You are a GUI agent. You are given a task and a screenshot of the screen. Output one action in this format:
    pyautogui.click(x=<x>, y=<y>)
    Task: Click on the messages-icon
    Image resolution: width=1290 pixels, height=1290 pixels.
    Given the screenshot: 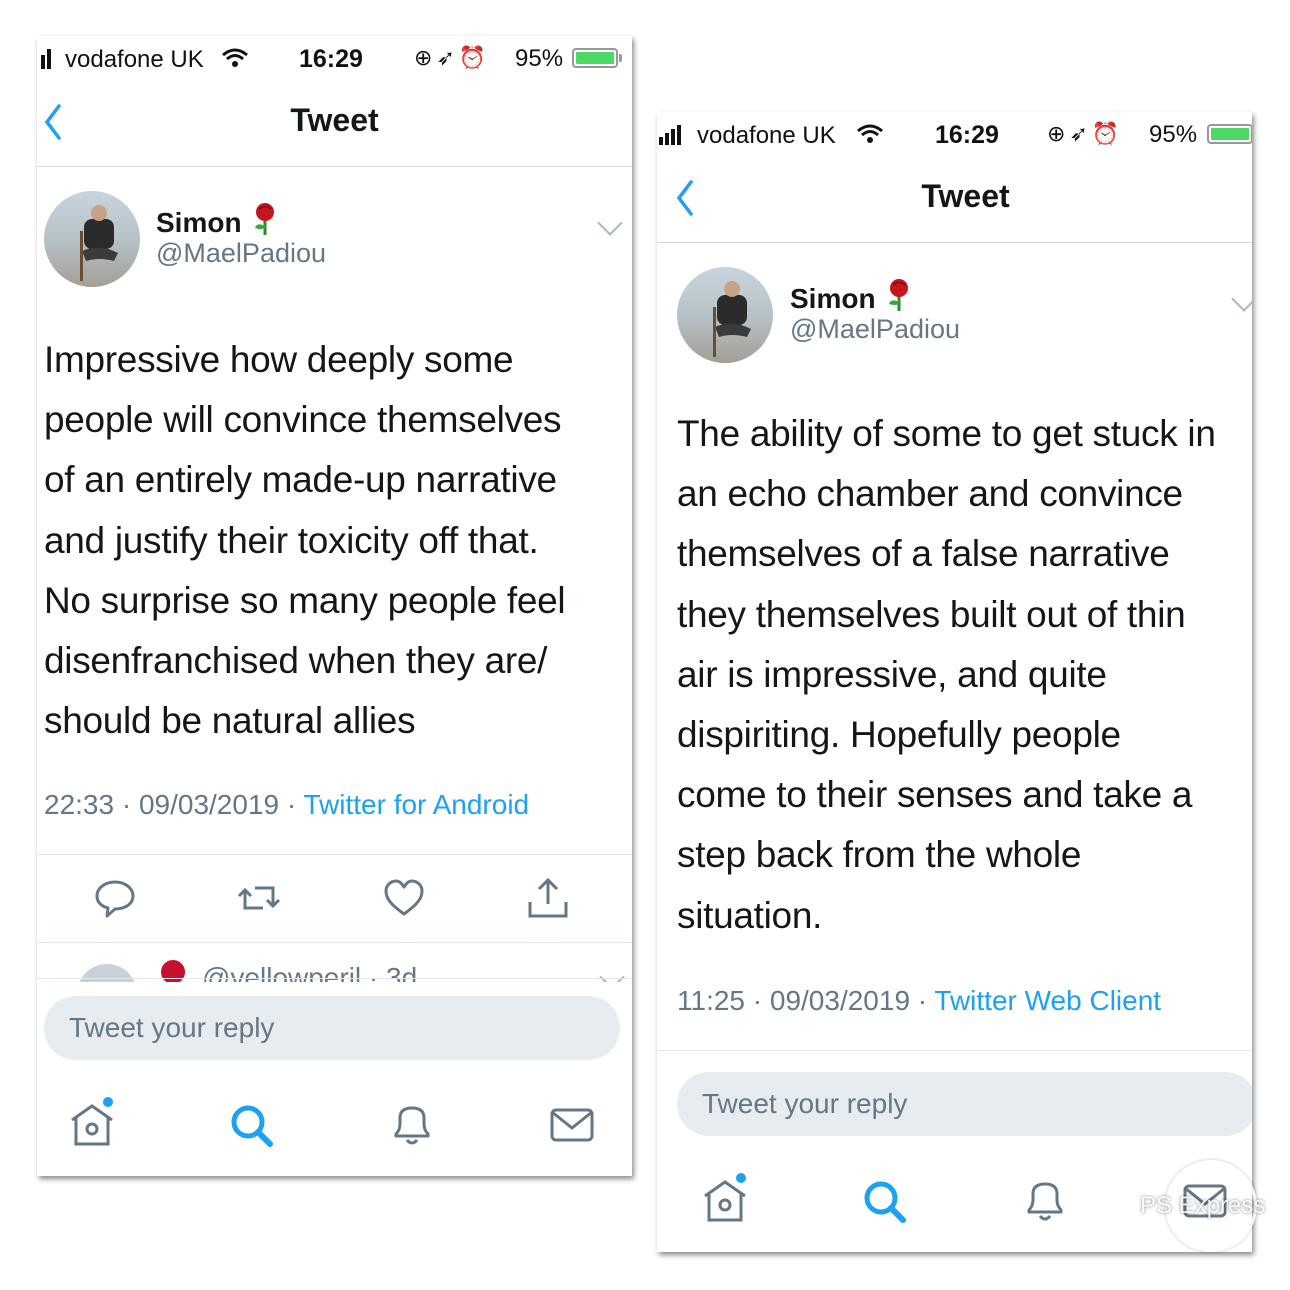 What is the action you would take?
    pyautogui.click(x=572, y=1124)
    